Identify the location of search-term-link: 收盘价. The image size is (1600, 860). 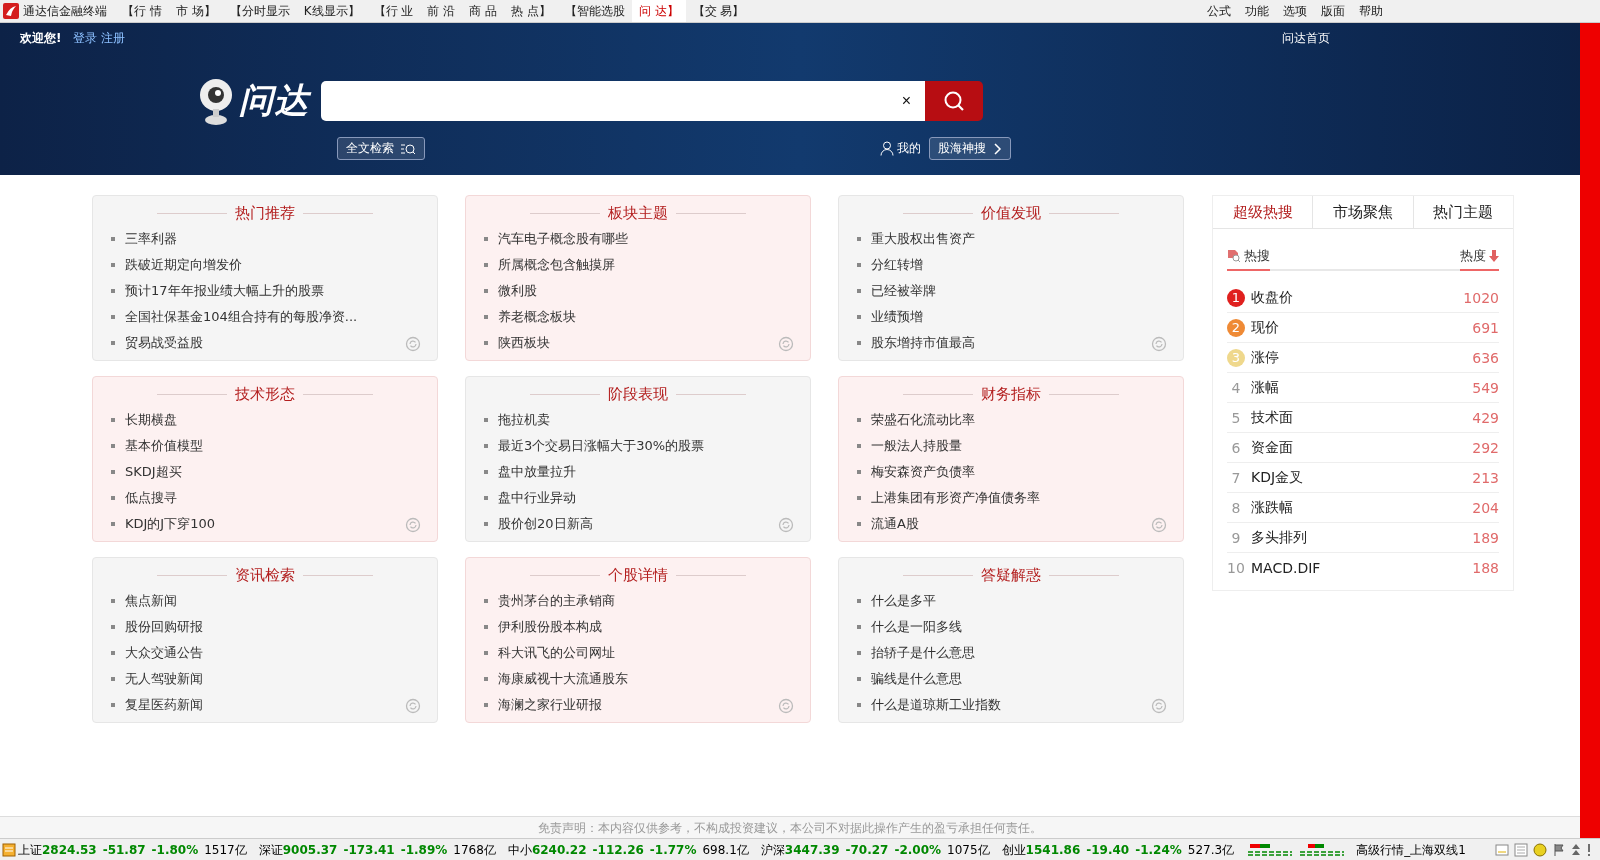
(1272, 297).